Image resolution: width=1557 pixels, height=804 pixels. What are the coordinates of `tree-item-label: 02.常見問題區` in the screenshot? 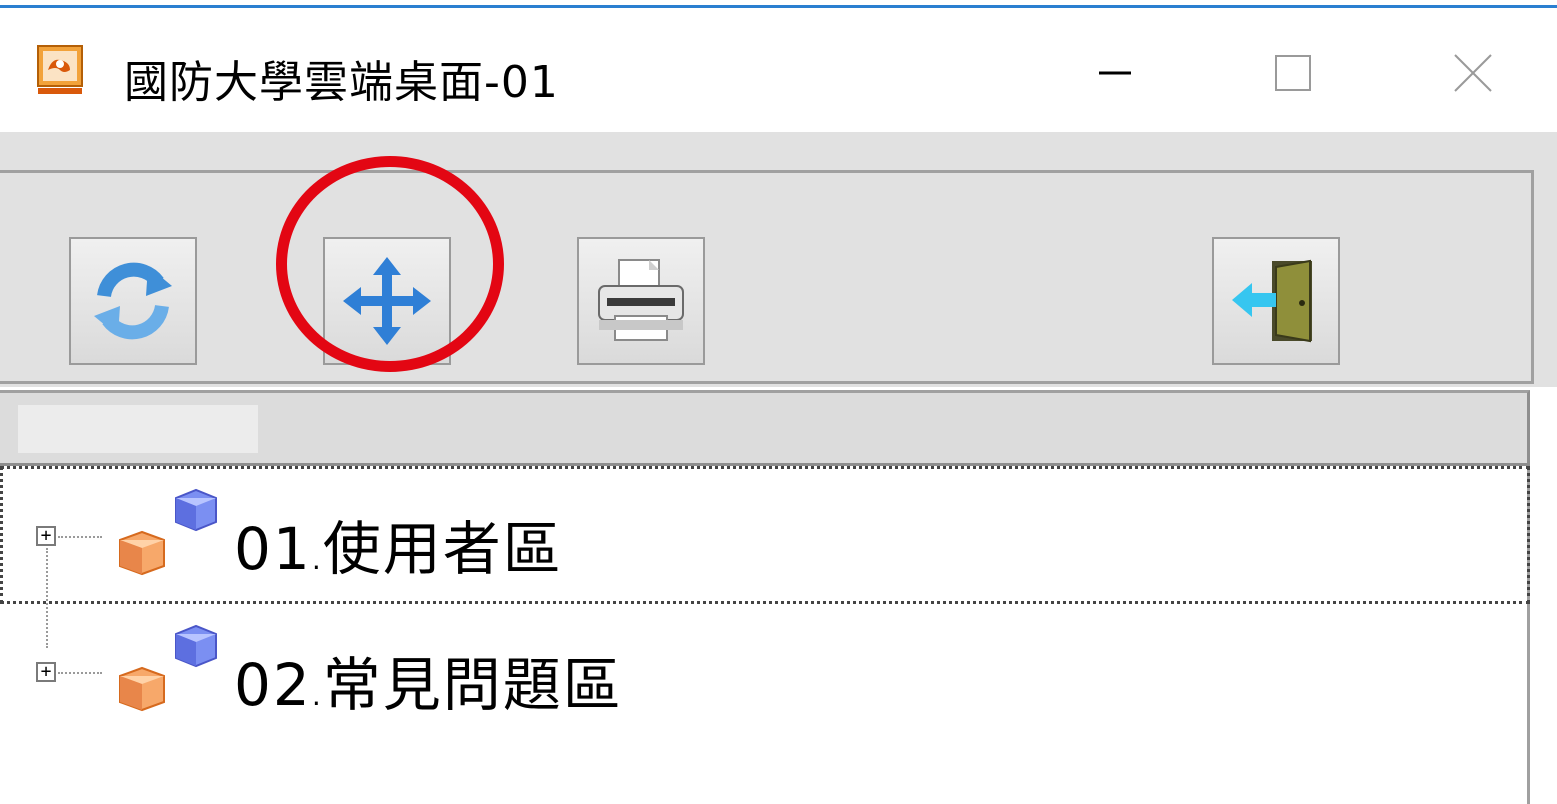 It's located at (428, 680).